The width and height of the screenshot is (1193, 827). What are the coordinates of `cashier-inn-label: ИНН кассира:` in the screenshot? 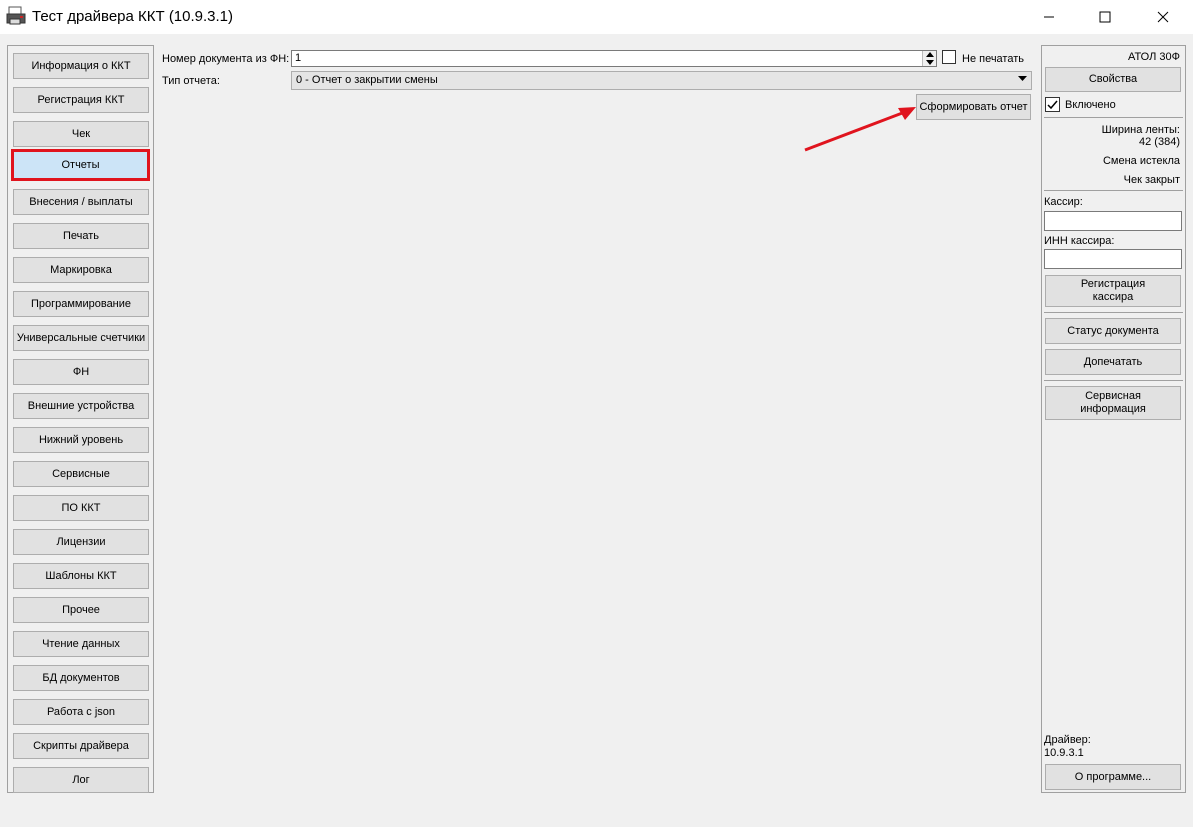 It's located at (1079, 241).